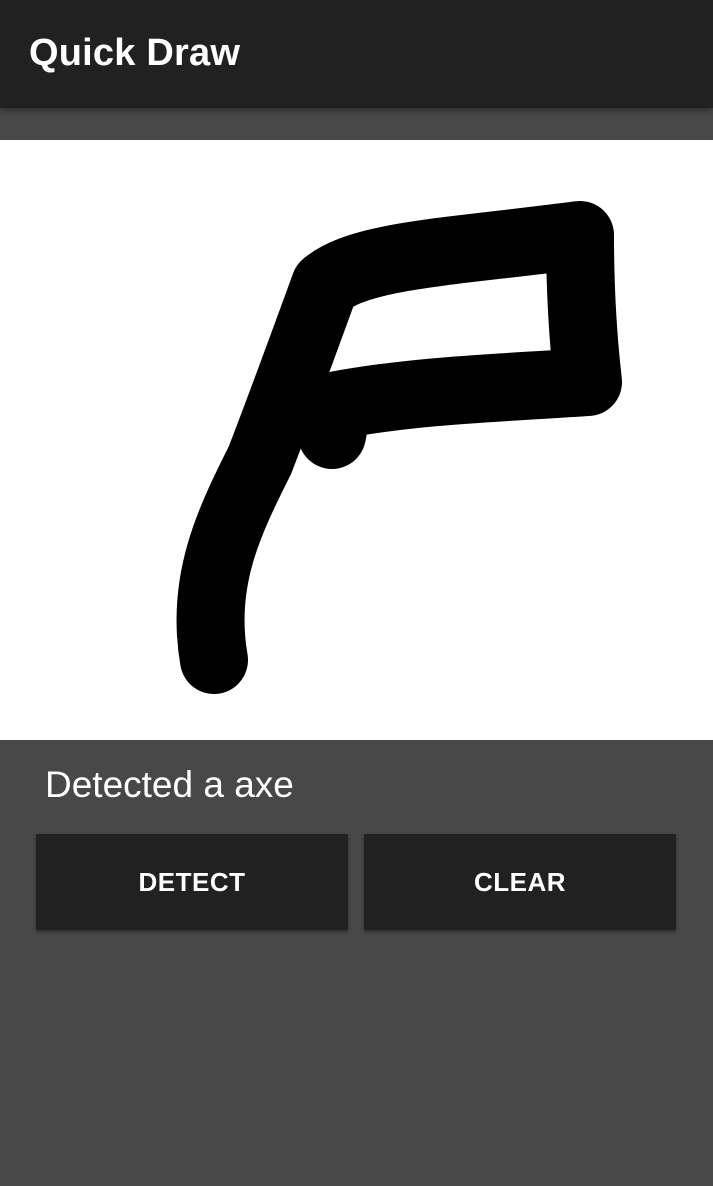 Image resolution: width=713 pixels, height=1186 pixels. What do you see at coordinates (169, 784) in the screenshot?
I see `detection-result: Detected a axe` at bounding box center [169, 784].